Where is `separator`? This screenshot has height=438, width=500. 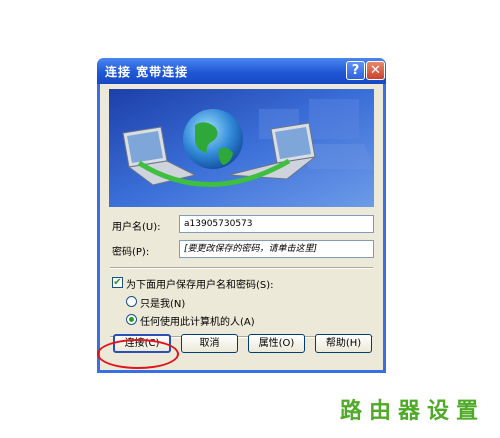 separator is located at coordinates (241, 268).